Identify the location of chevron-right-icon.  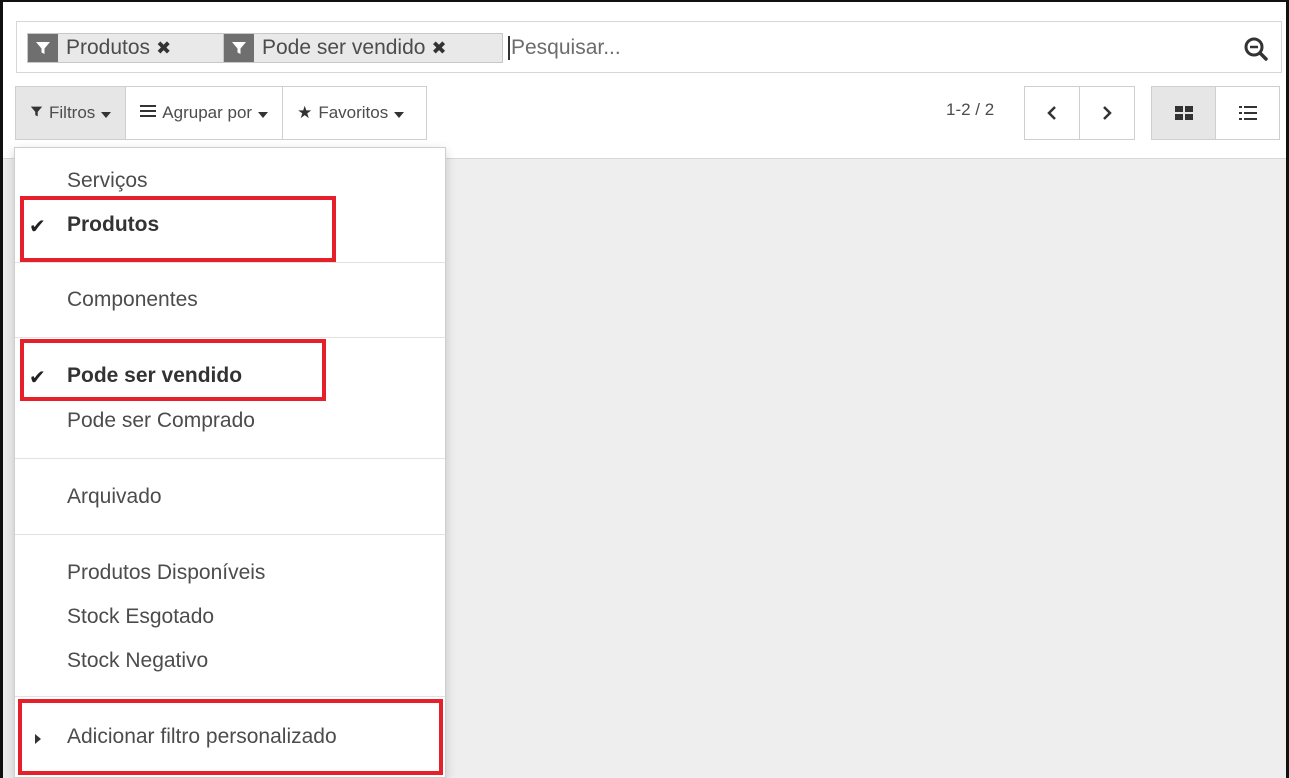
(1107, 113).